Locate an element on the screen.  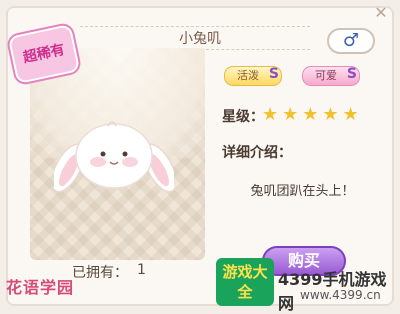
trait-badge-cute: 可爱 S is located at coordinates (331, 76).